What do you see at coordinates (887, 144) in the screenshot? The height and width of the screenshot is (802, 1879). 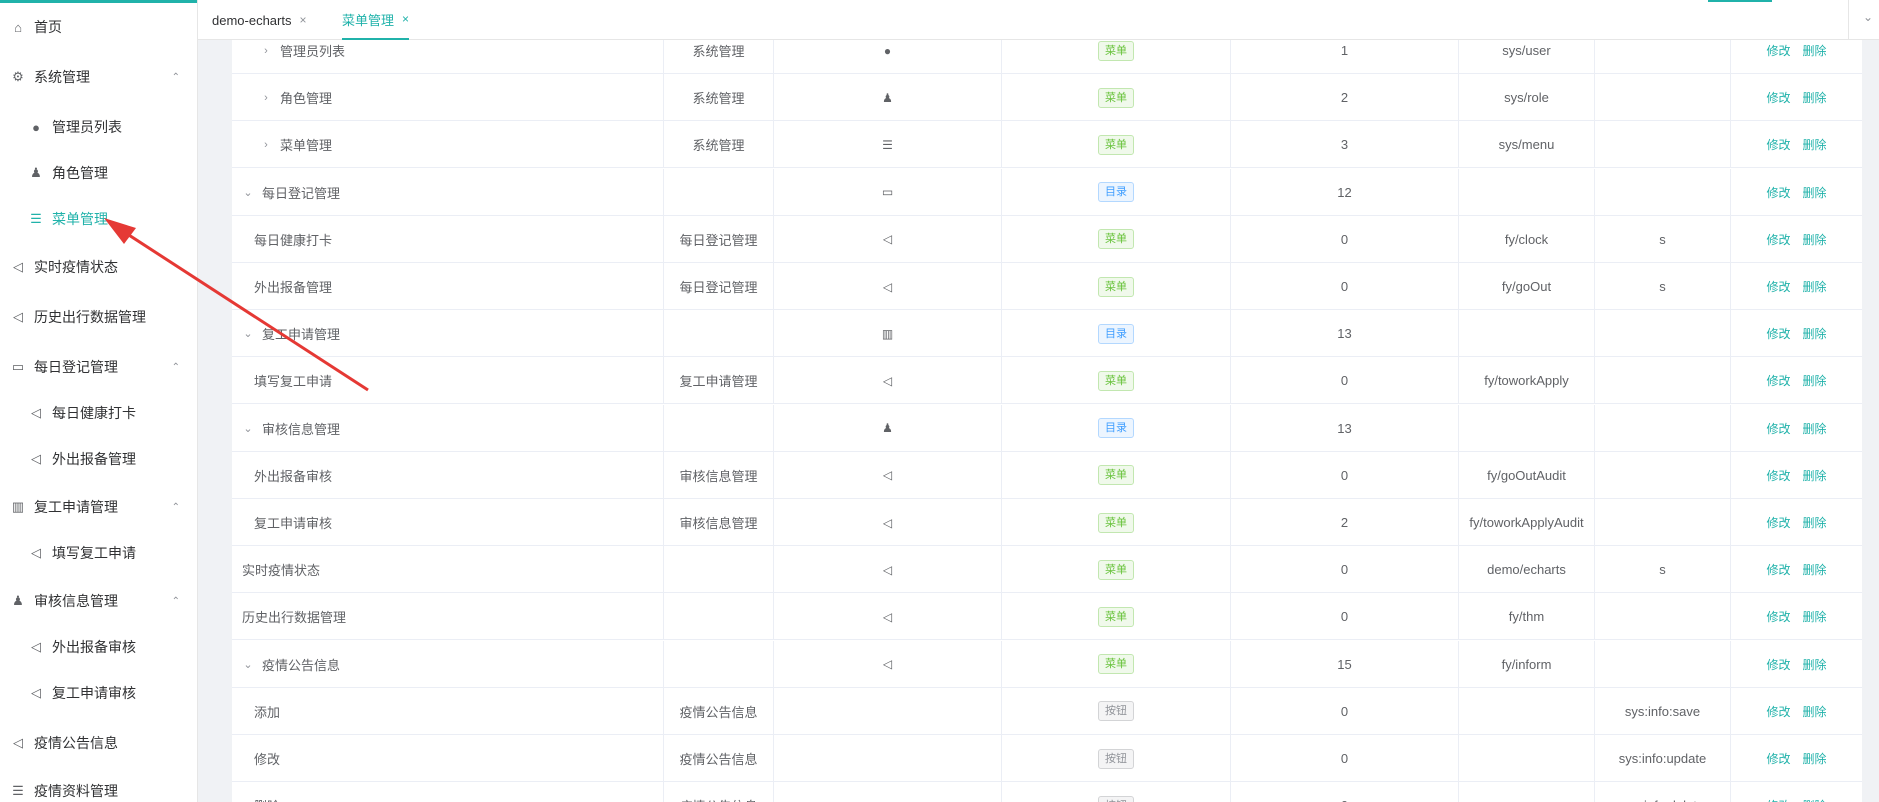 I see `list-icon: ☰` at bounding box center [887, 144].